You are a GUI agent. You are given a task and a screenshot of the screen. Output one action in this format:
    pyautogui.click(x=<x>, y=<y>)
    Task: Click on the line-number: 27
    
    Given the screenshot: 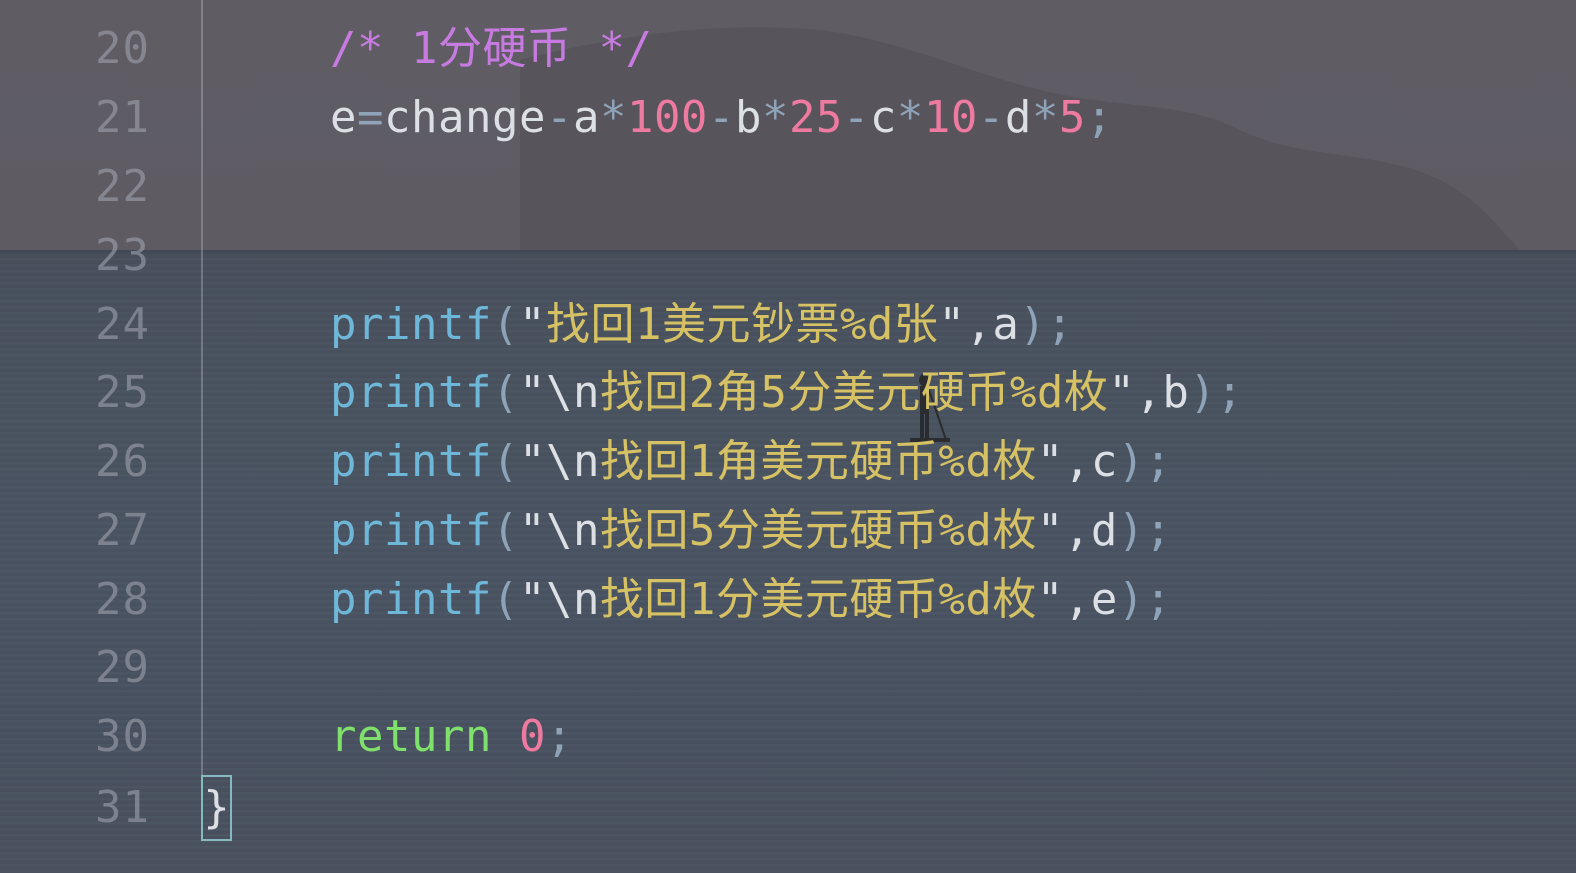 What is the action you would take?
    pyautogui.click(x=122, y=530)
    